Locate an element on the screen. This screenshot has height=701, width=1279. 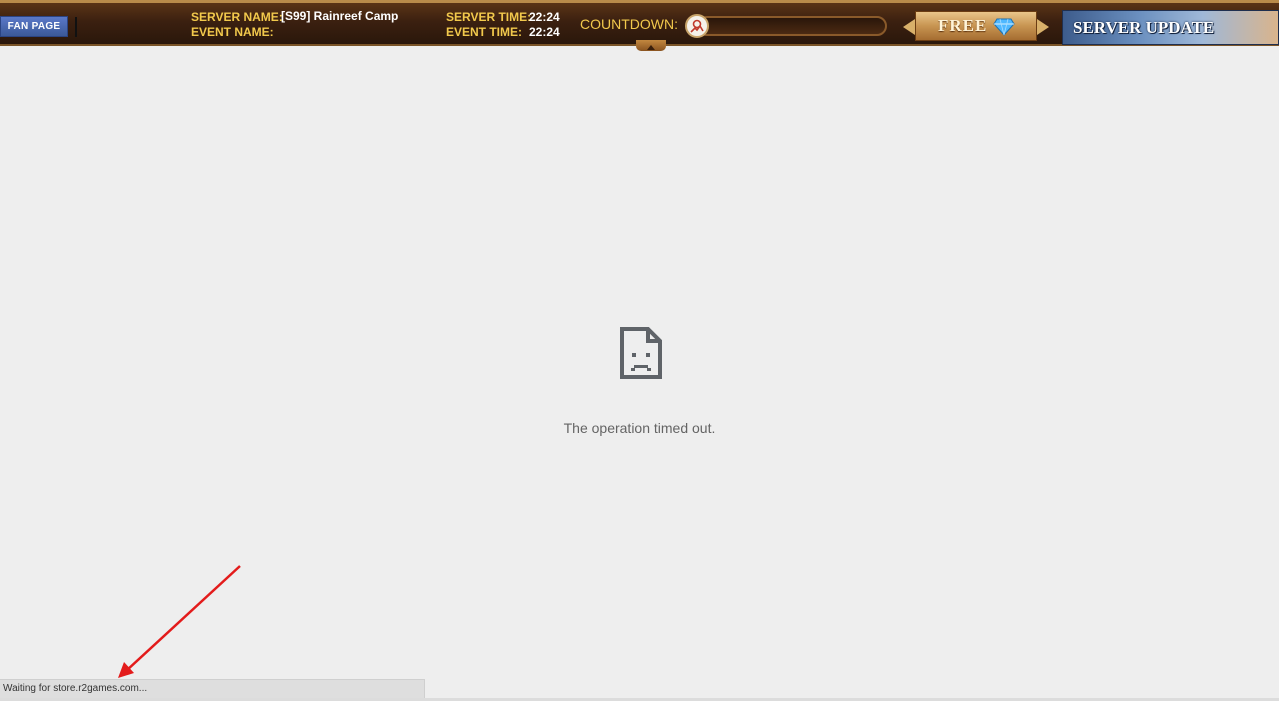
server-time-label: SERVER TIME: is located at coordinates (489, 17).